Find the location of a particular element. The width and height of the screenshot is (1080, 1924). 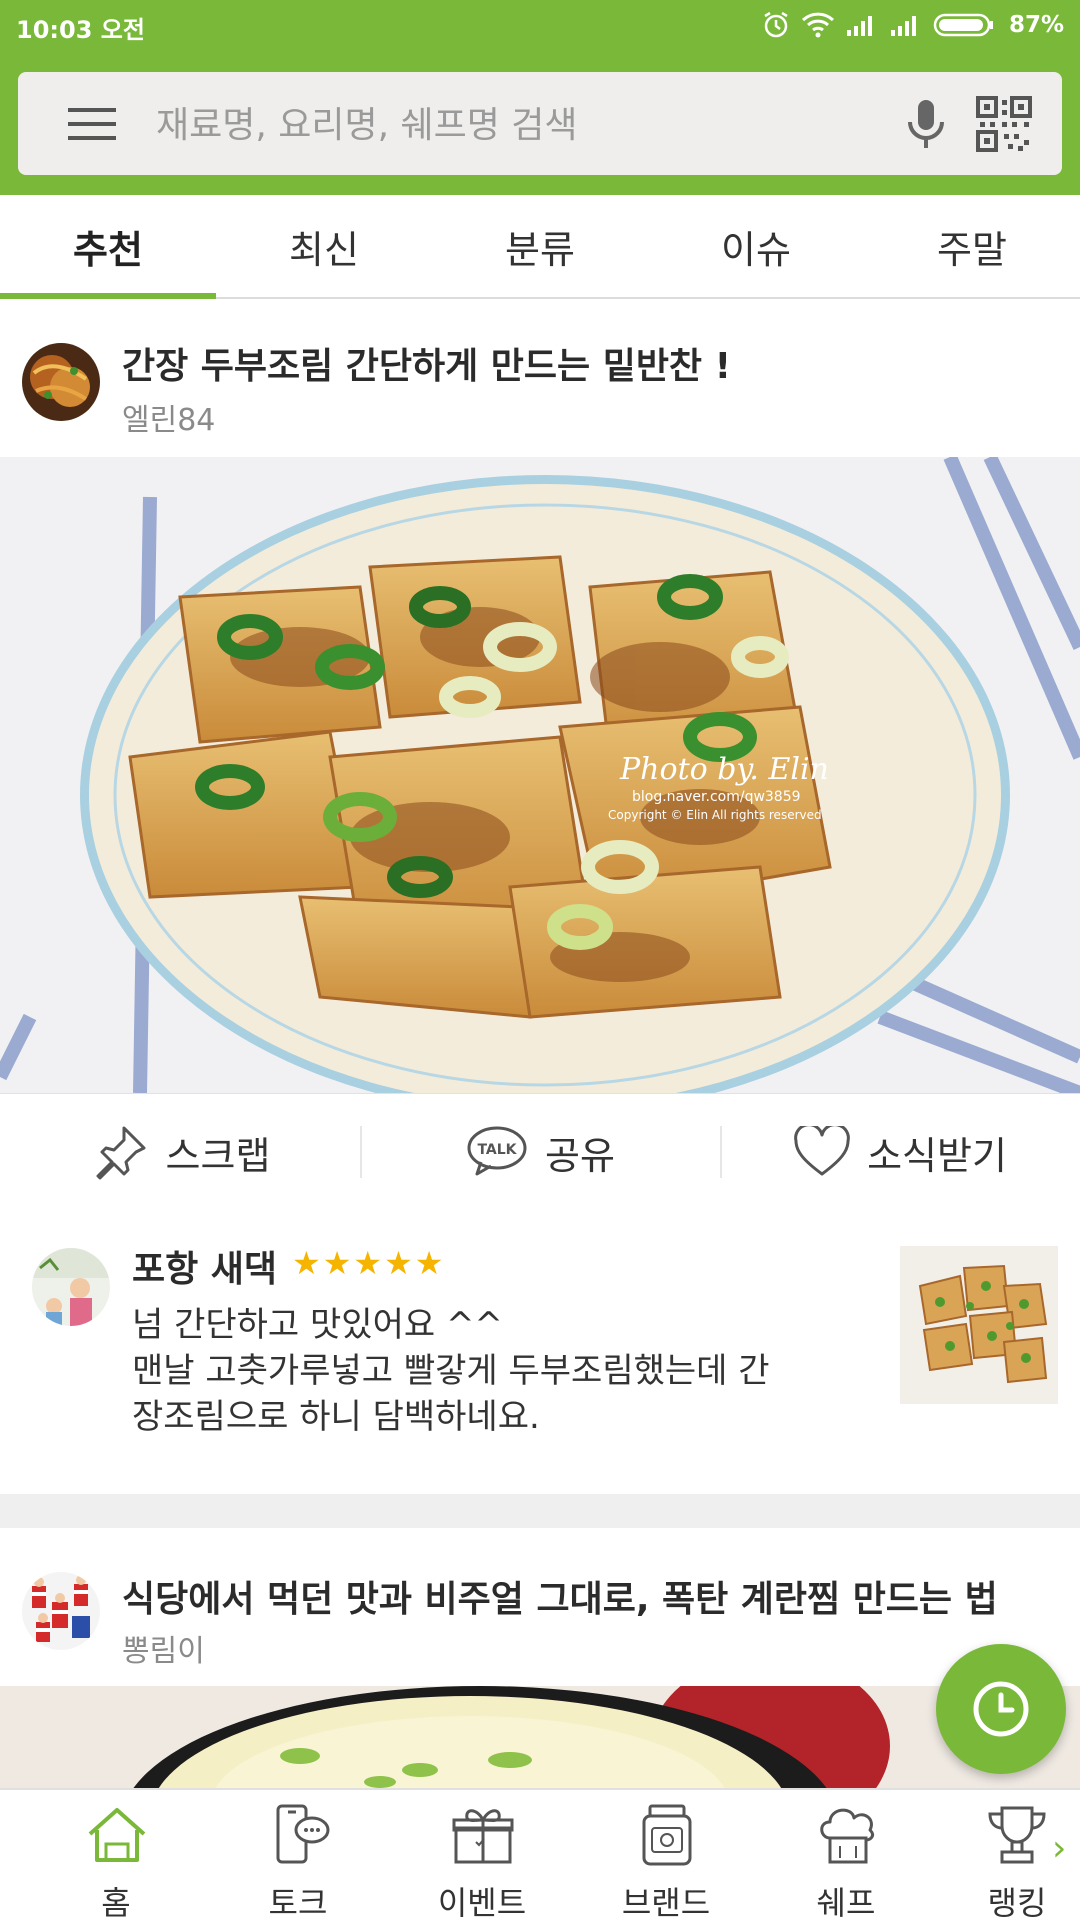

alarm-icon is located at coordinates (776, 24).